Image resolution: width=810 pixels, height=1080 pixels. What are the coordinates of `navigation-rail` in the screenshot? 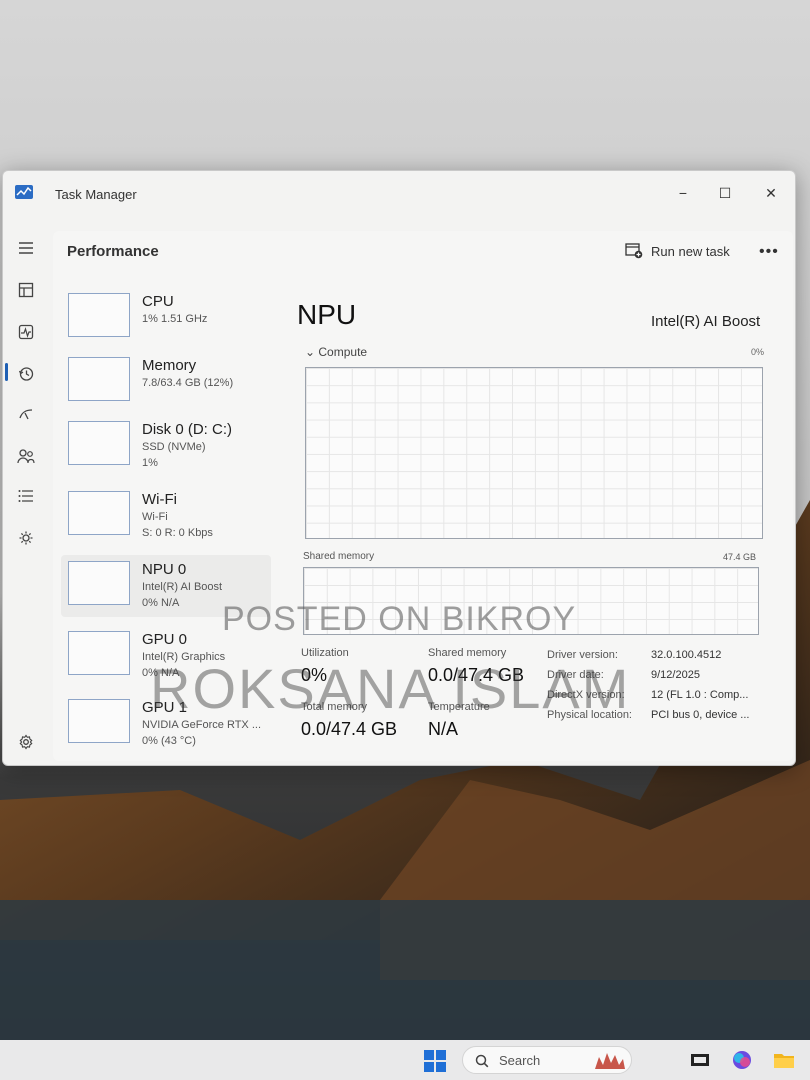 It's located at (26, 488).